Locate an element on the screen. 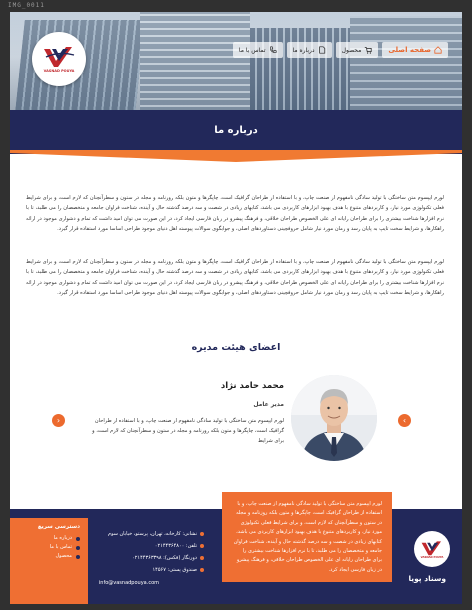 The image size is (472, 610). nav-home-label: صفحه اصلی is located at coordinates (409, 50).